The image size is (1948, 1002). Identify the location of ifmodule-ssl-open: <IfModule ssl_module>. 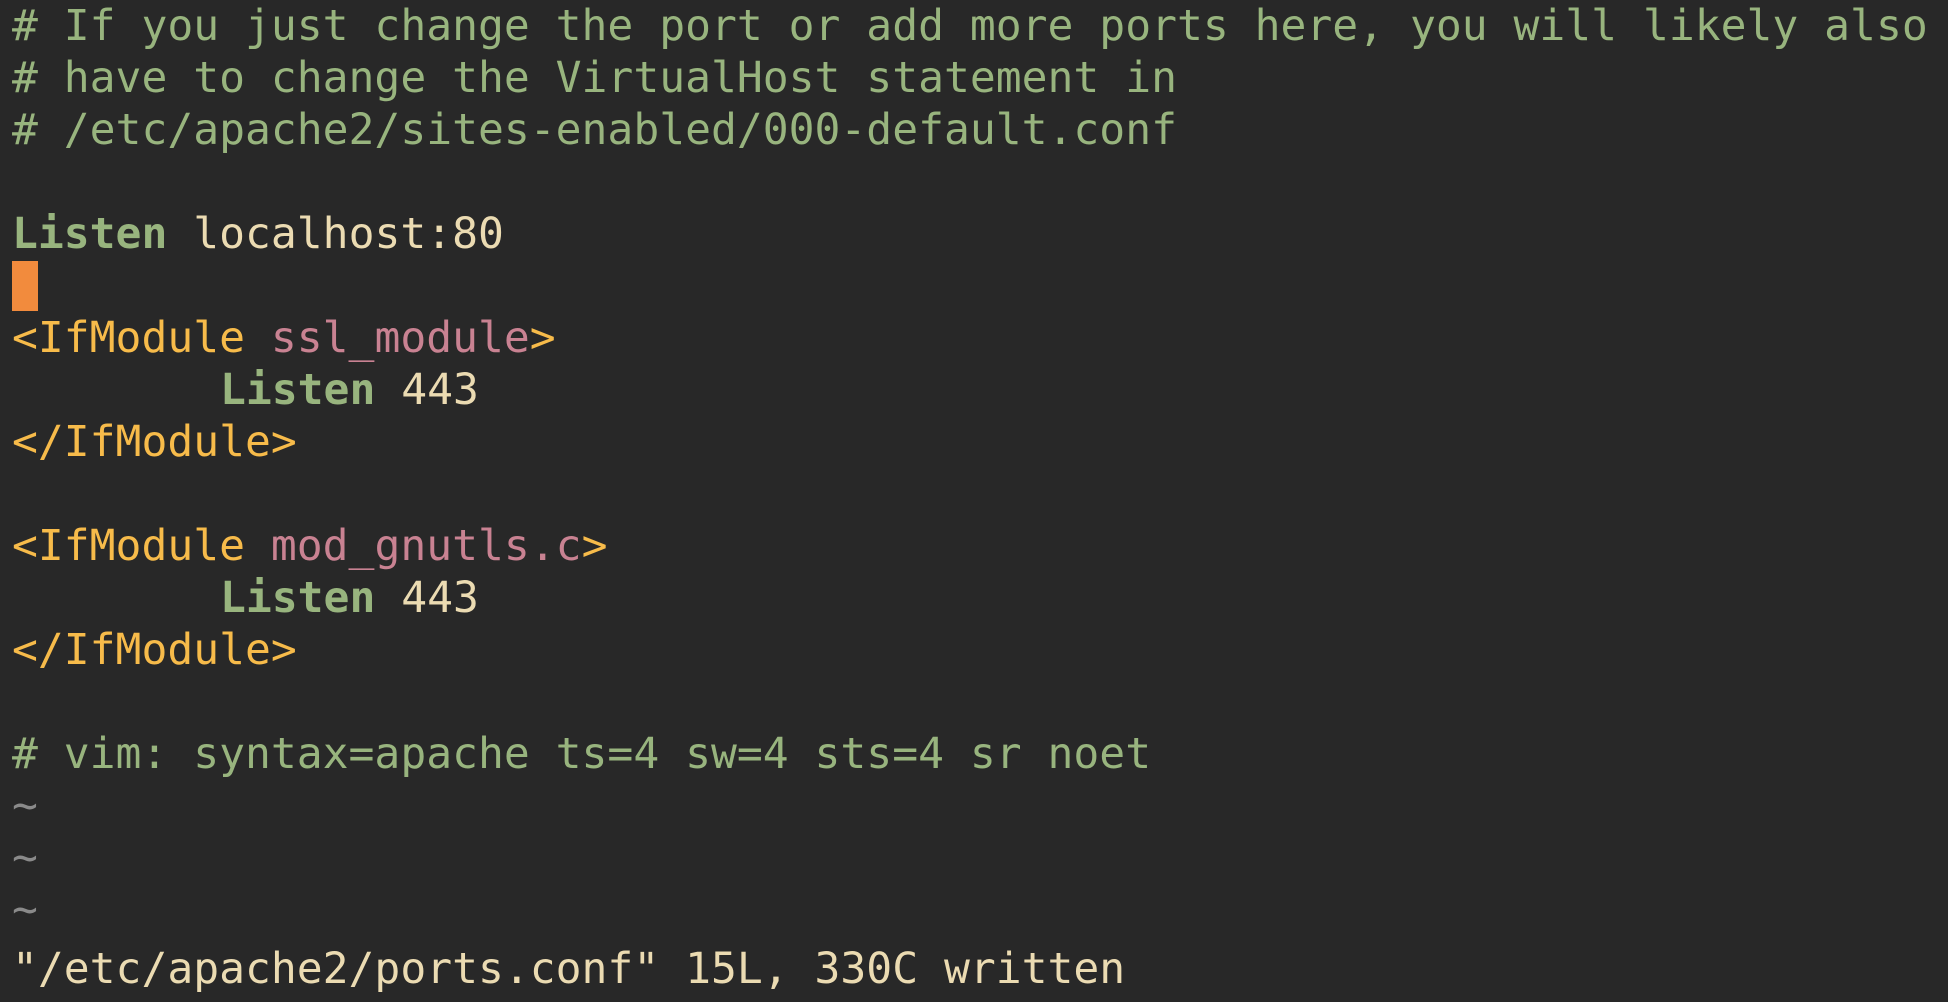
(980, 338).